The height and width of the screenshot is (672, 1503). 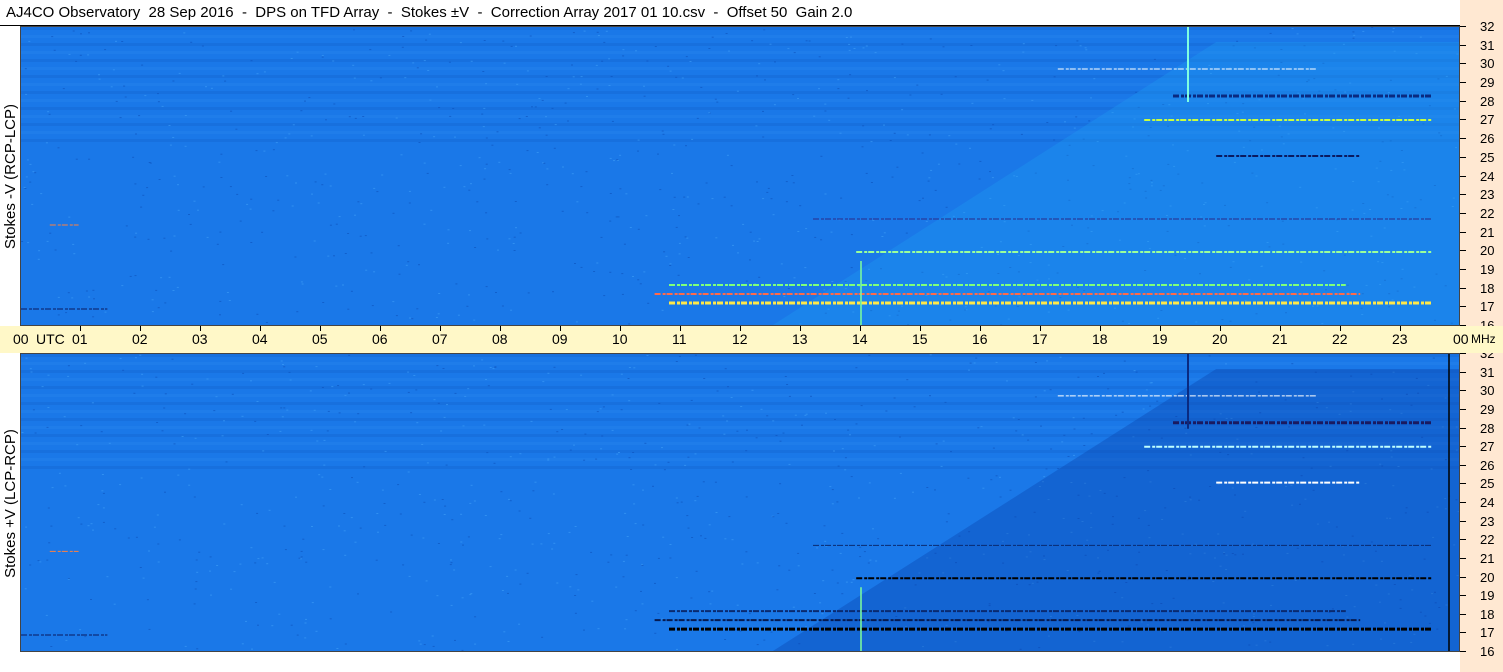 I want to click on freq-tick-label: 30, so click(x=1487, y=391).